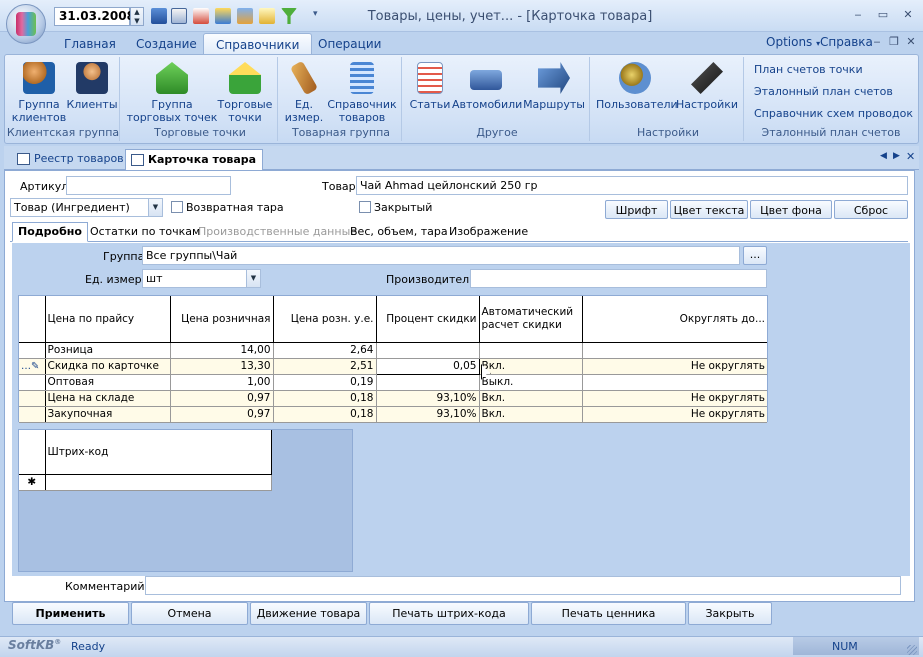 This screenshot has width=923, height=657. I want to click on subtab-image: Изображение, so click(488, 231).